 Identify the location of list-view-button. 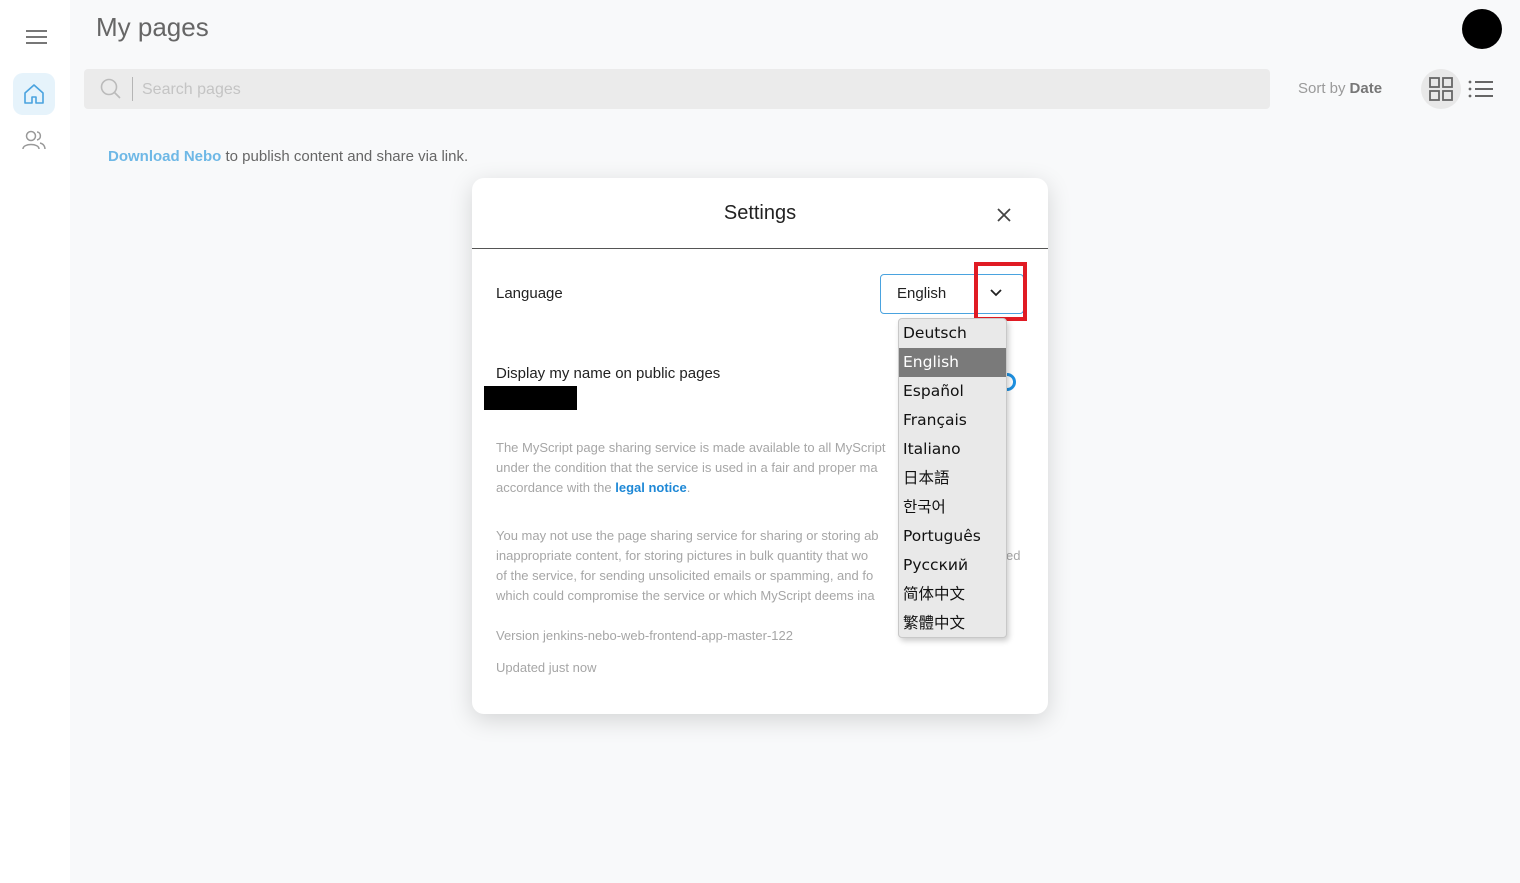
(1481, 89).